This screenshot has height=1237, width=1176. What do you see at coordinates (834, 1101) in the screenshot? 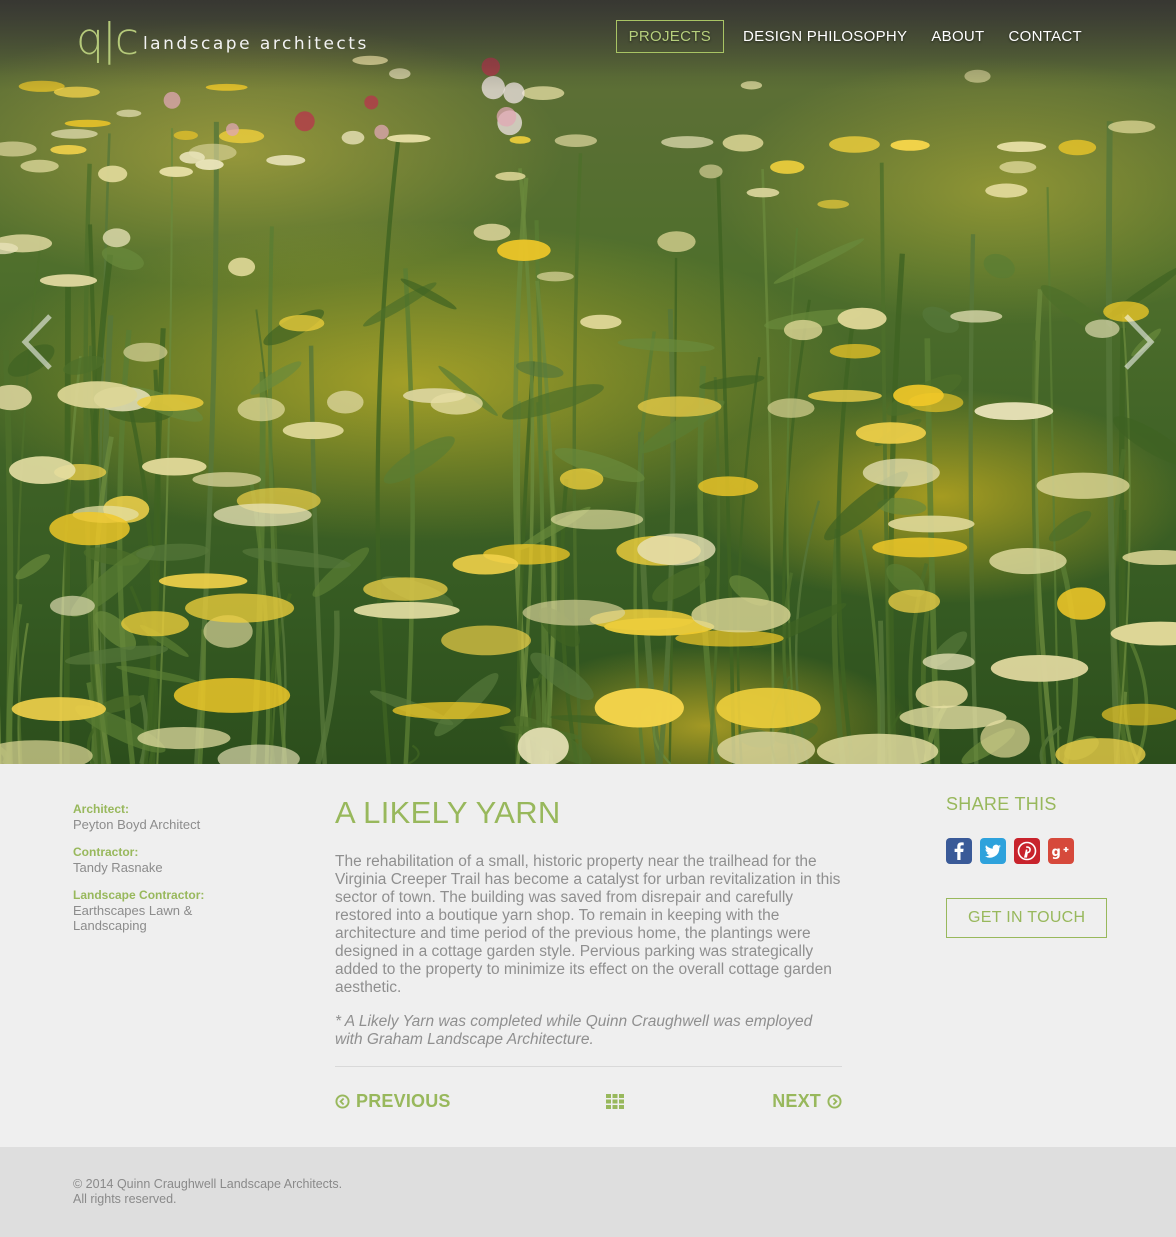
I see `circle-arrow-right-icon` at bounding box center [834, 1101].